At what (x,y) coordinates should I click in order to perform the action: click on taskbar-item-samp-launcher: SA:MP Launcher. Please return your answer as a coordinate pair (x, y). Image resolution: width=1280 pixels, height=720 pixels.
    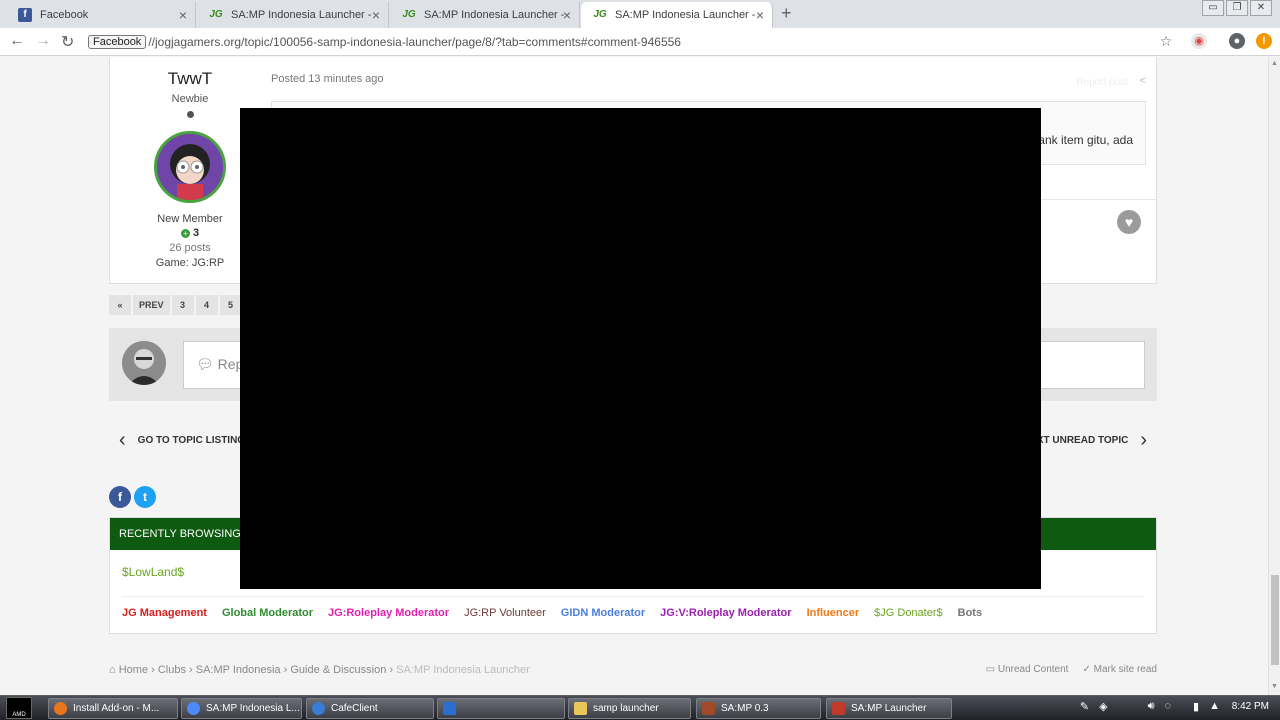
    Looking at the image, I should click on (889, 708).